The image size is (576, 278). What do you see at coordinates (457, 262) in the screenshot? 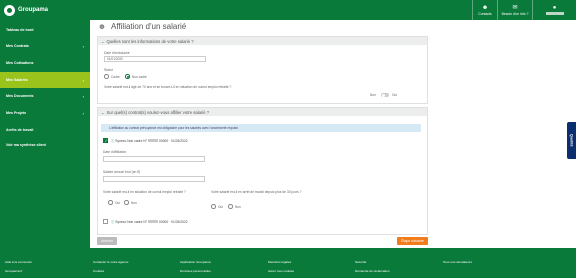
I see `footer-link: Tous nos simulateurs` at bounding box center [457, 262].